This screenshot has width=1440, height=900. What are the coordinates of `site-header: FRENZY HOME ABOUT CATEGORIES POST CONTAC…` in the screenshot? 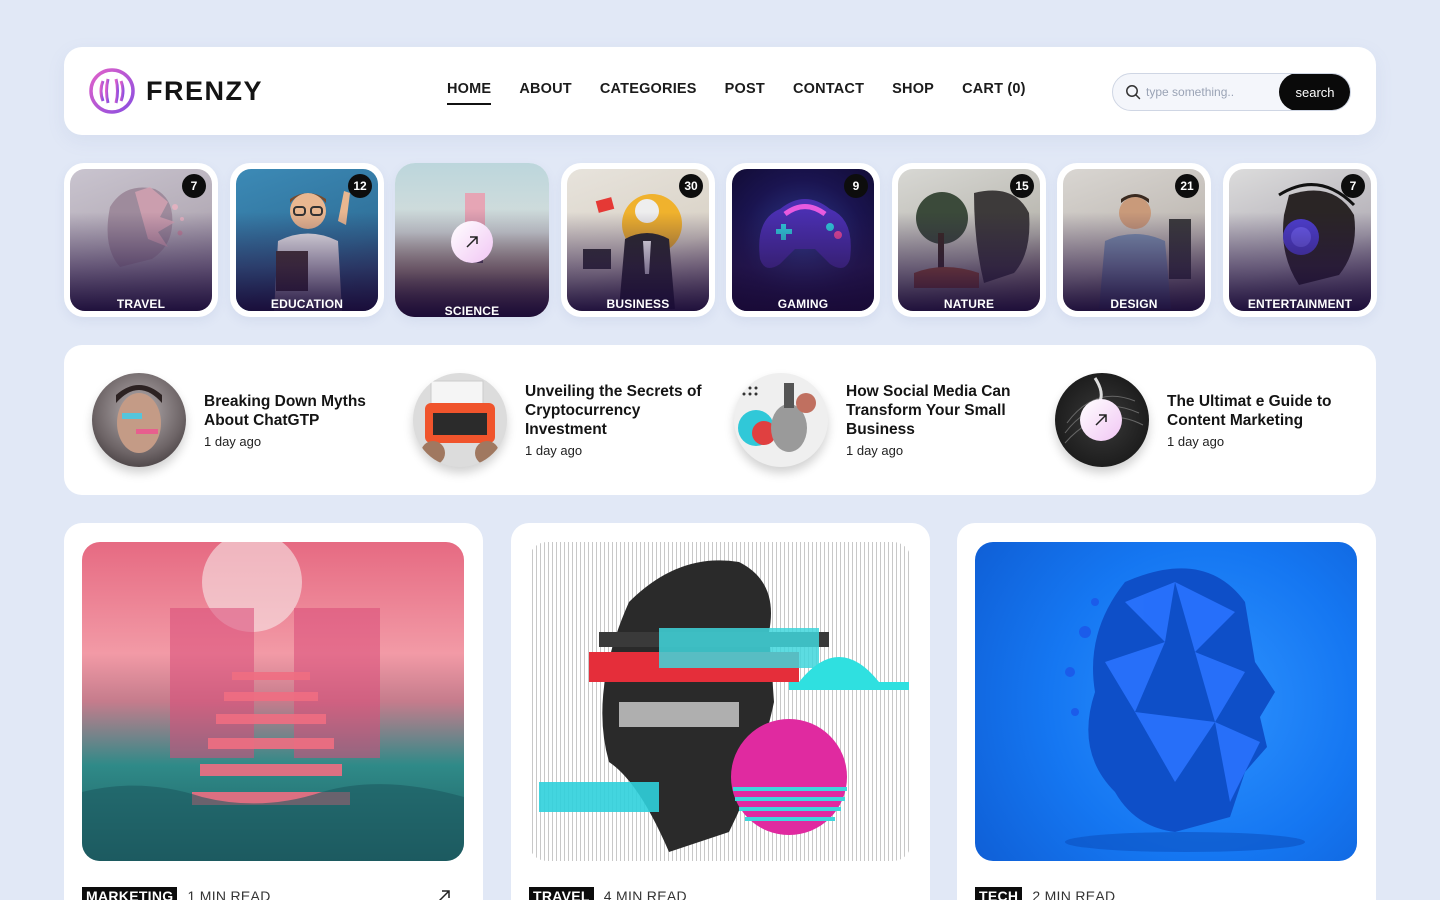 It's located at (720, 91).